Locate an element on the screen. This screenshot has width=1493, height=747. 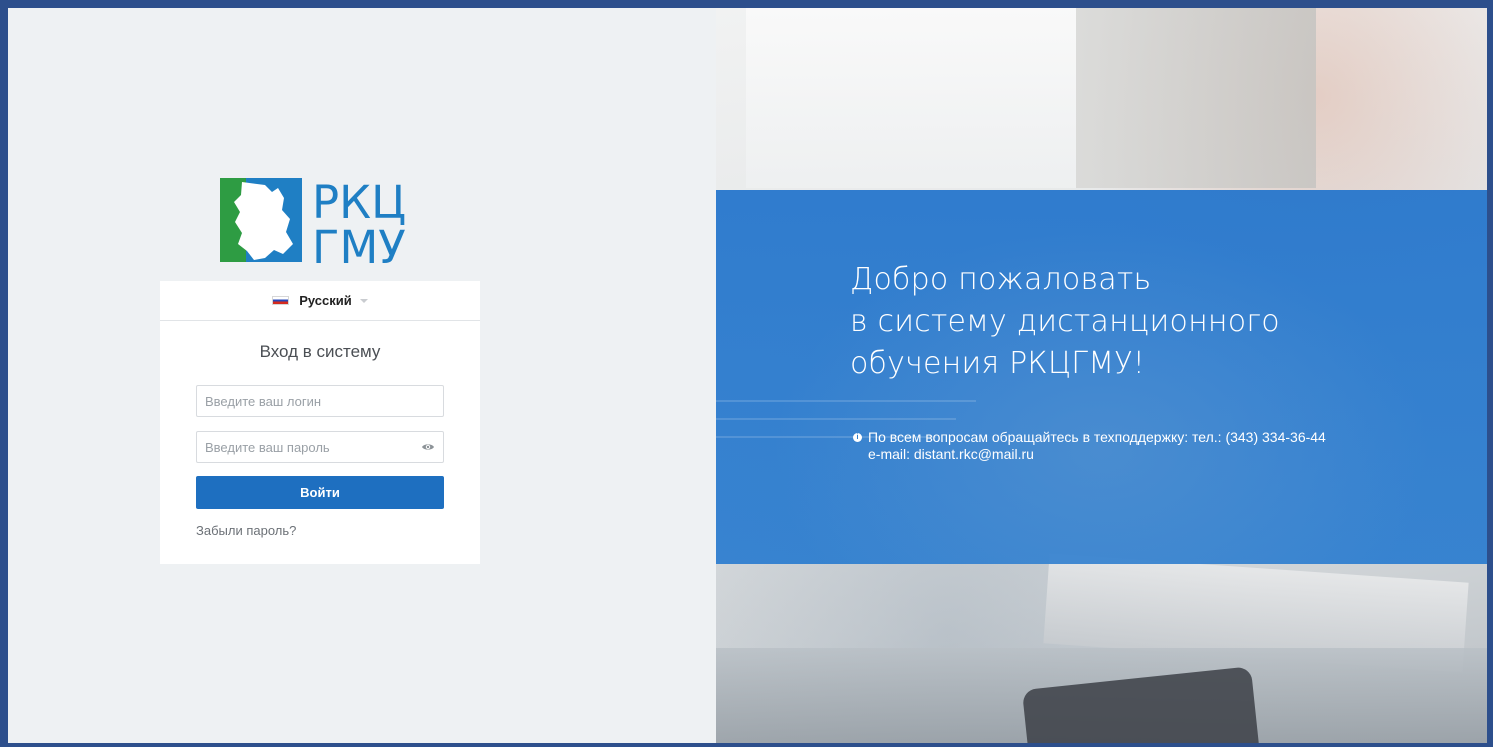
welcome-title-line: обучения РКЦГМУ! is located at coordinates (998, 363).